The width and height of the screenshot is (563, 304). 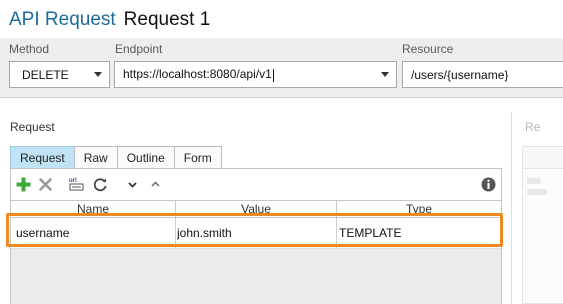 I want to click on method-label: Method, so click(x=29, y=49).